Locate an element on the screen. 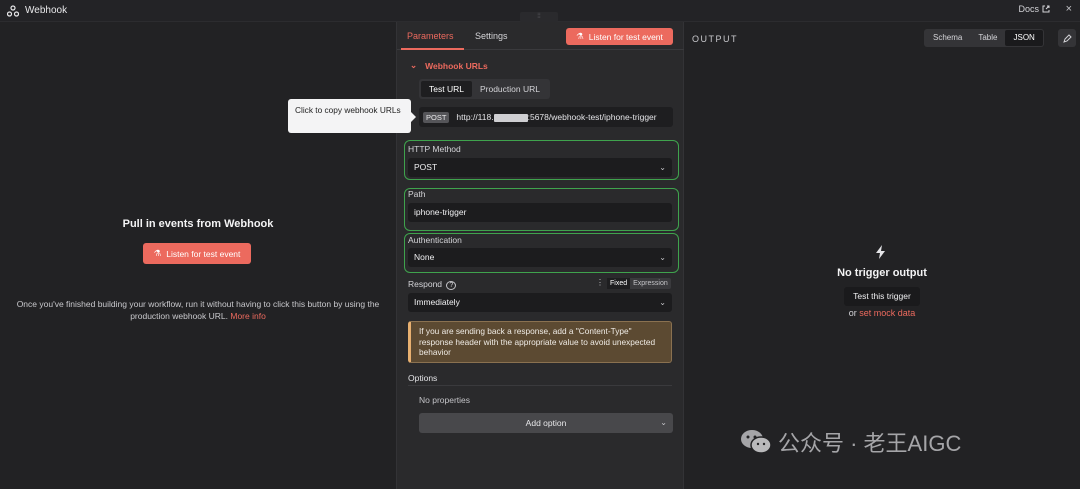 The height and width of the screenshot is (489, 1080). listen-label-left: Listen for test event is located at coordinates (203, 253).